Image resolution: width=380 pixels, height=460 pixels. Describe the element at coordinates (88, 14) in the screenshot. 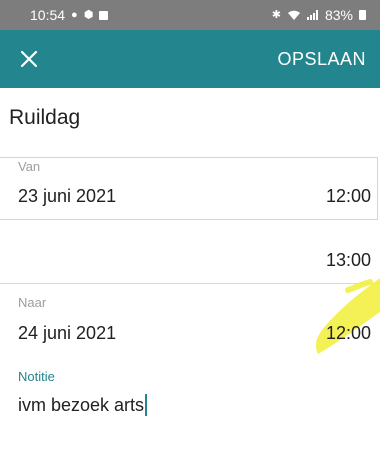

I see `shield-icon: ⬢` at that location.